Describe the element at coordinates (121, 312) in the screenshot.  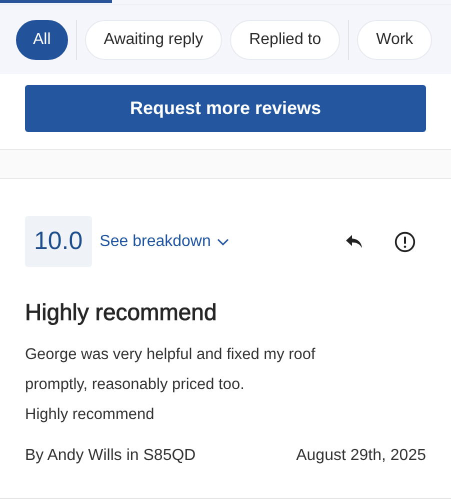
I see `review-title: Highly recommend` at that location.